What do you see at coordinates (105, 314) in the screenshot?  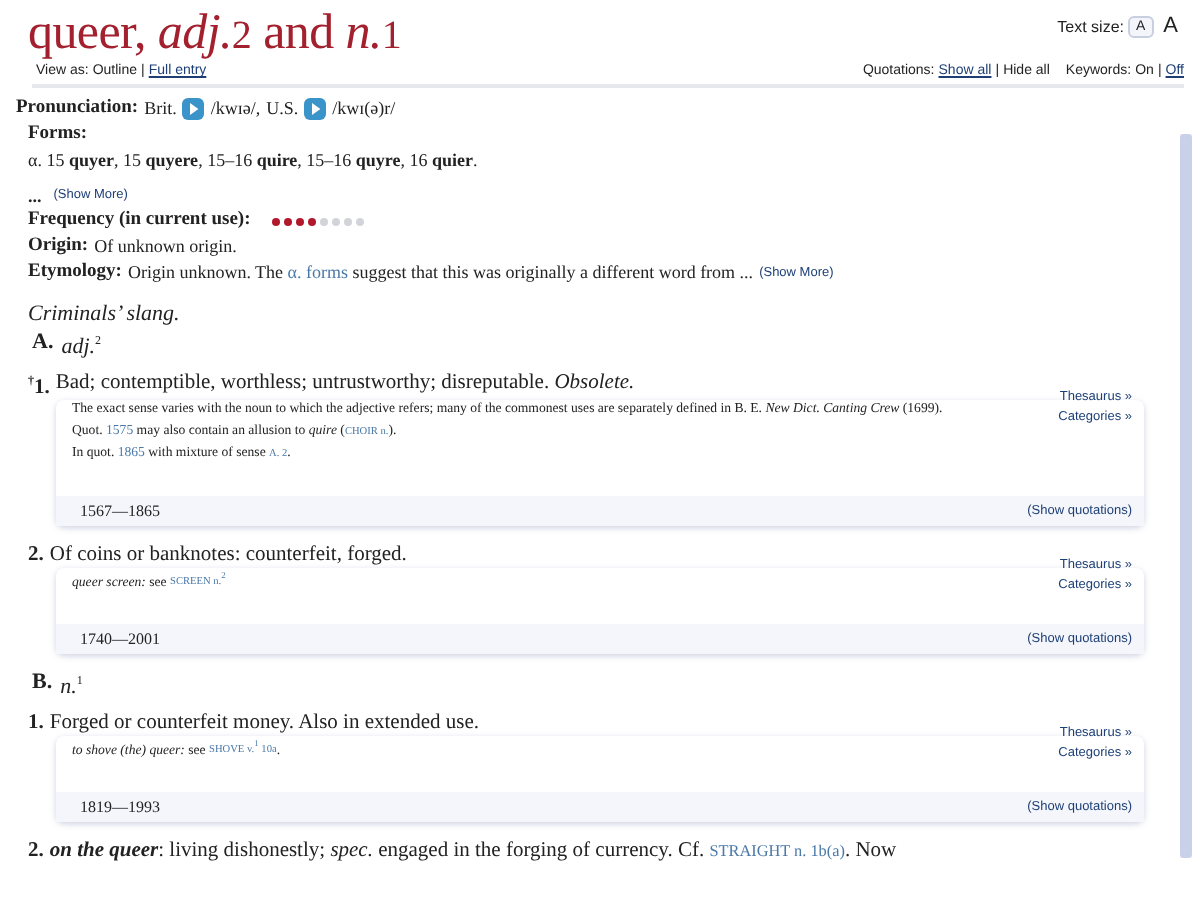 I see `usage-label: Criminals’ slang.` at bounding box center [105, 314].